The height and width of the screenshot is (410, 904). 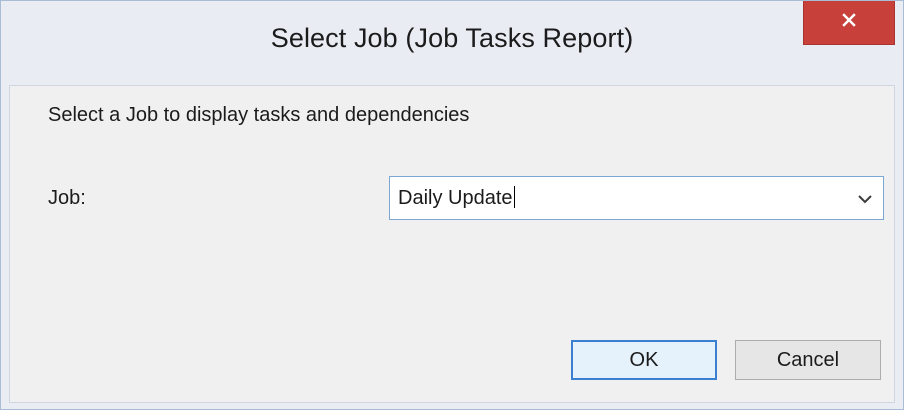 I want to click on cancel-button: Cancel, so click(x=808, y=360).